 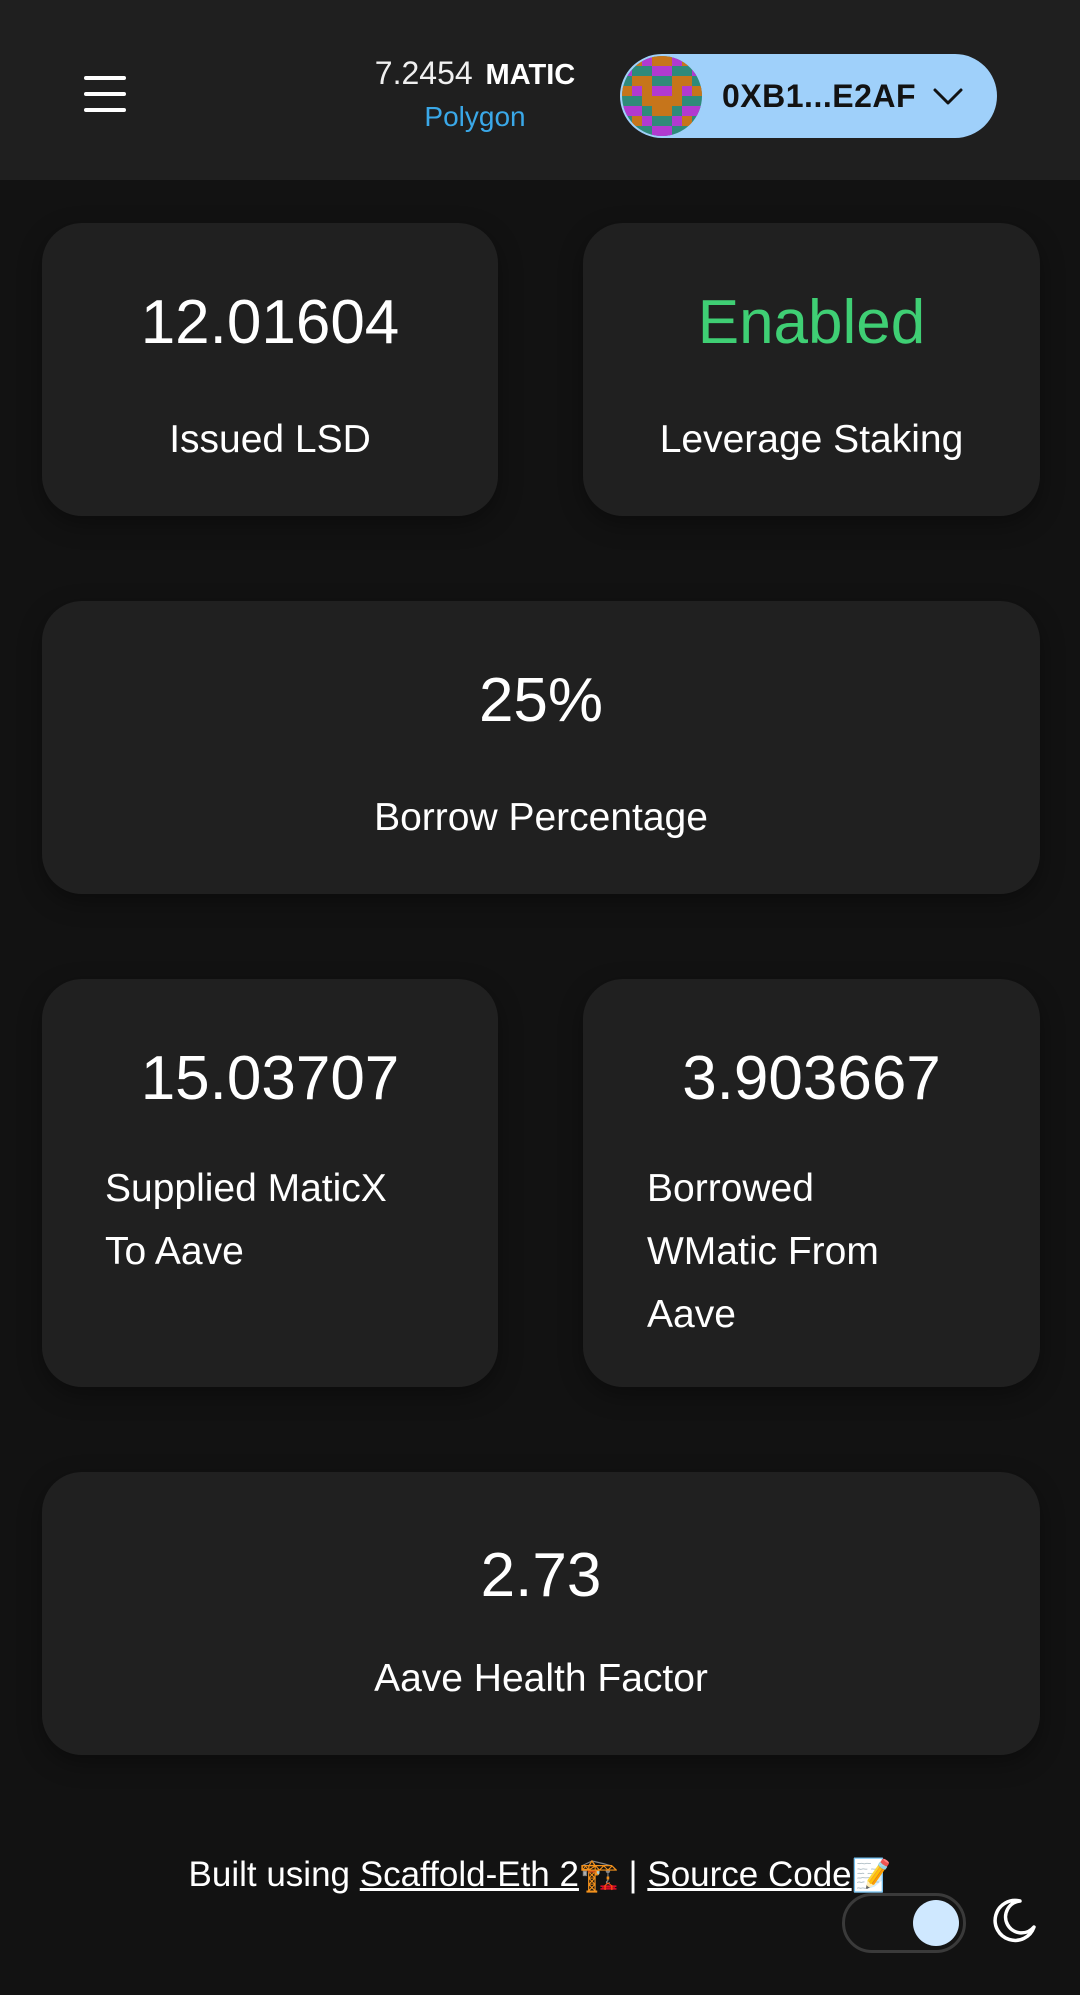 What do you see at coordinates (598, 1875) in the screenshot?
I see `crane-icon: 🏗️` at bounding box center [598, 1875].